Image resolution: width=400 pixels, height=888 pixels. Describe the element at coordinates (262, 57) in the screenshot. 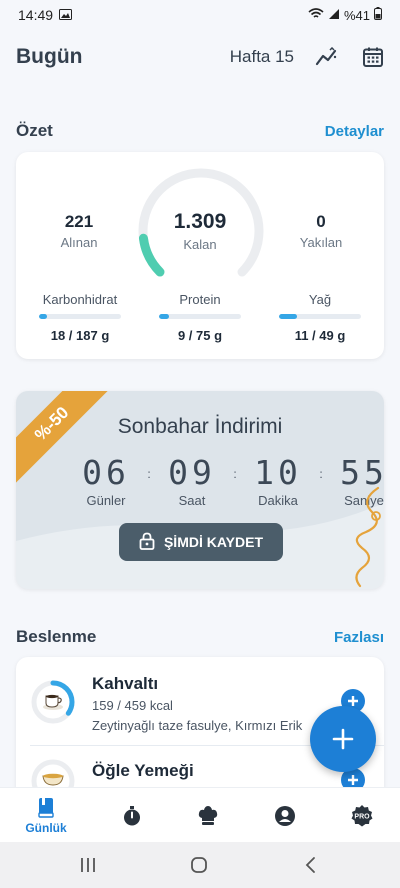

I see `week-selector: Hafta 15` at that location.